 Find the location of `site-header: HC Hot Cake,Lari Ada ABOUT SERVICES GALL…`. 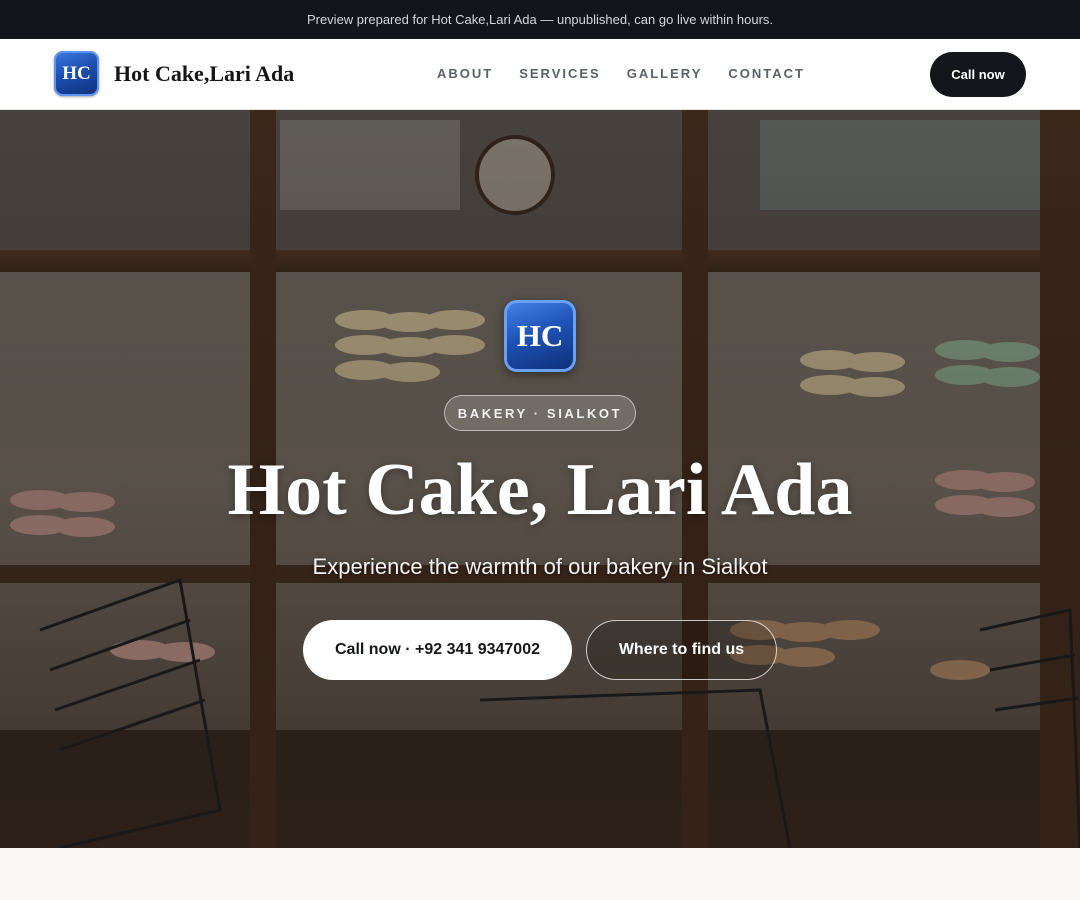

site-header: HC Hot Cake,Lari Ada ABOUT SERVICES GALL… is located at coordinates (540, 74).